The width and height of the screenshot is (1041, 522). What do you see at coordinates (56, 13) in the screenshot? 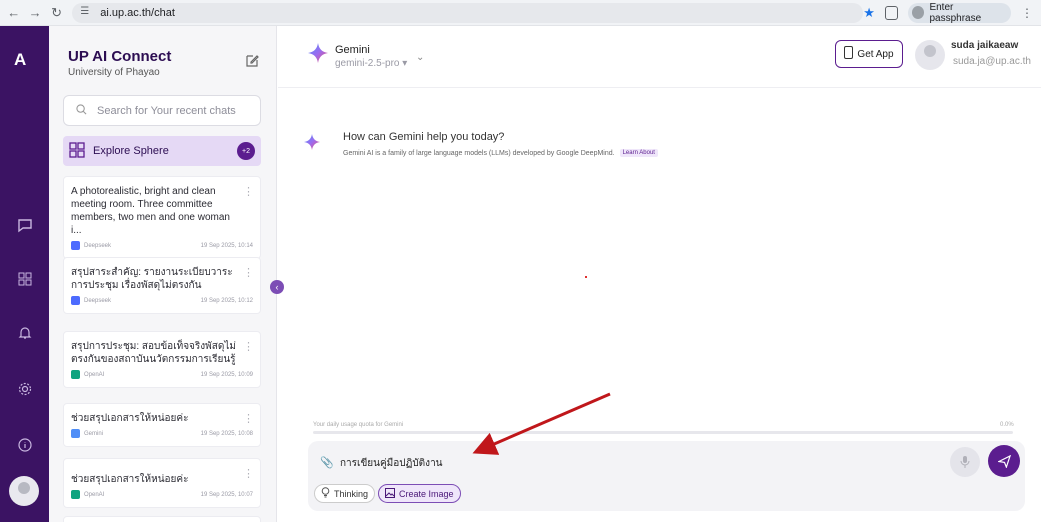
I see `reload-icon: ↻` at bounding box center [56, 13].